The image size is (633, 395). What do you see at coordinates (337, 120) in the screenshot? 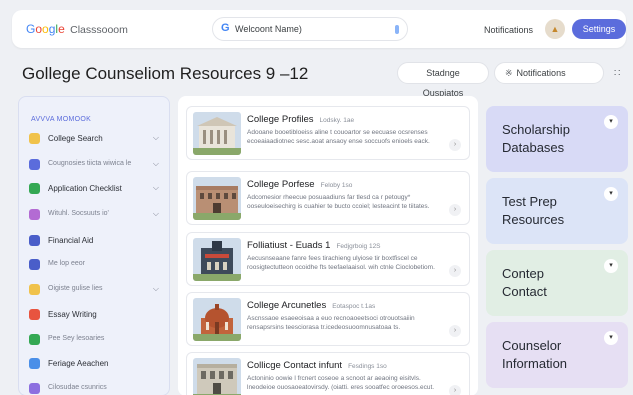
I see `card-tag: Lodsky. 1ae` at bounding box center [337, 120].